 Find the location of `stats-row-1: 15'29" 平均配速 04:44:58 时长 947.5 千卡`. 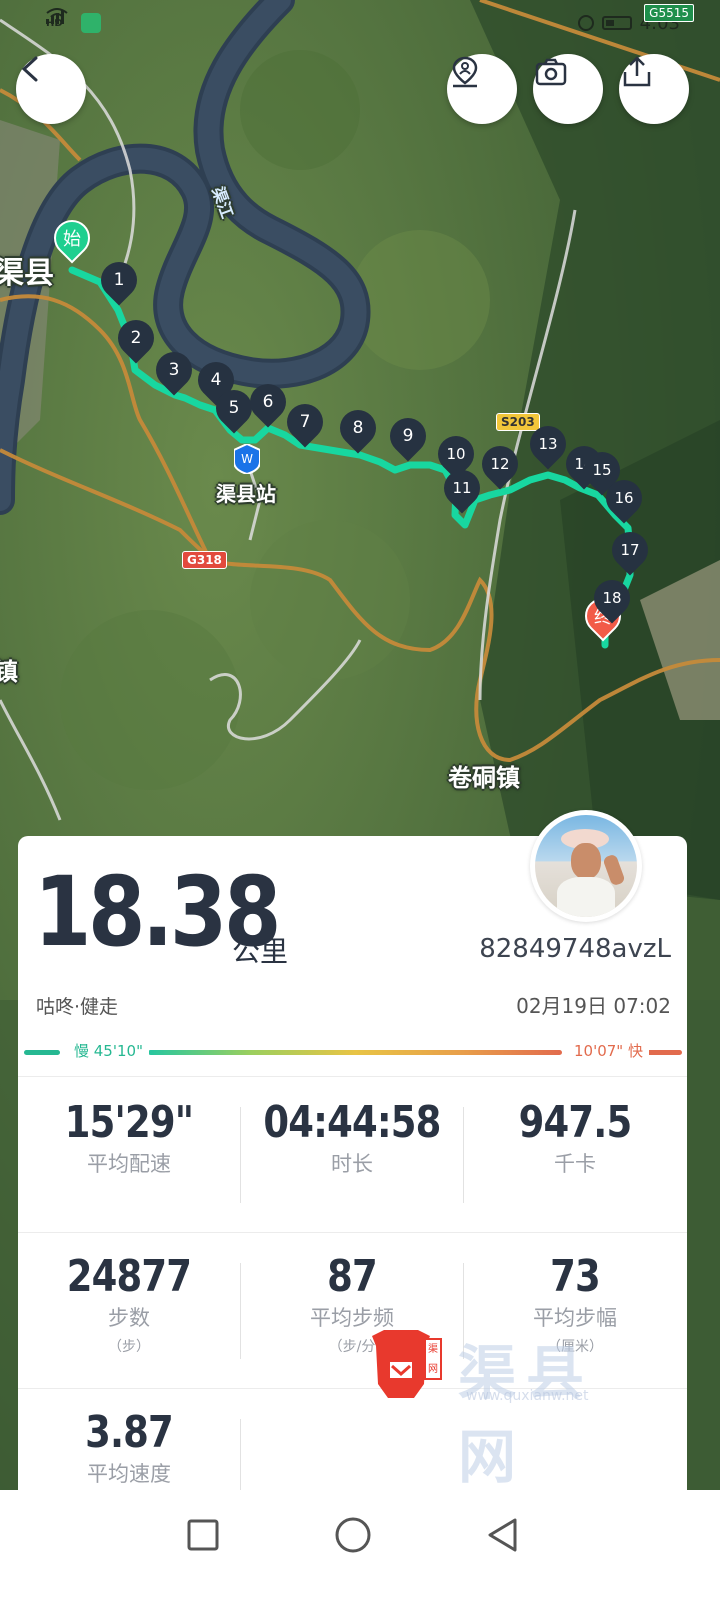

stats-row-1: 15'29" 平均配速 04:44:58 时长 947.5 千卡 is located at coordinates (352, 1154).